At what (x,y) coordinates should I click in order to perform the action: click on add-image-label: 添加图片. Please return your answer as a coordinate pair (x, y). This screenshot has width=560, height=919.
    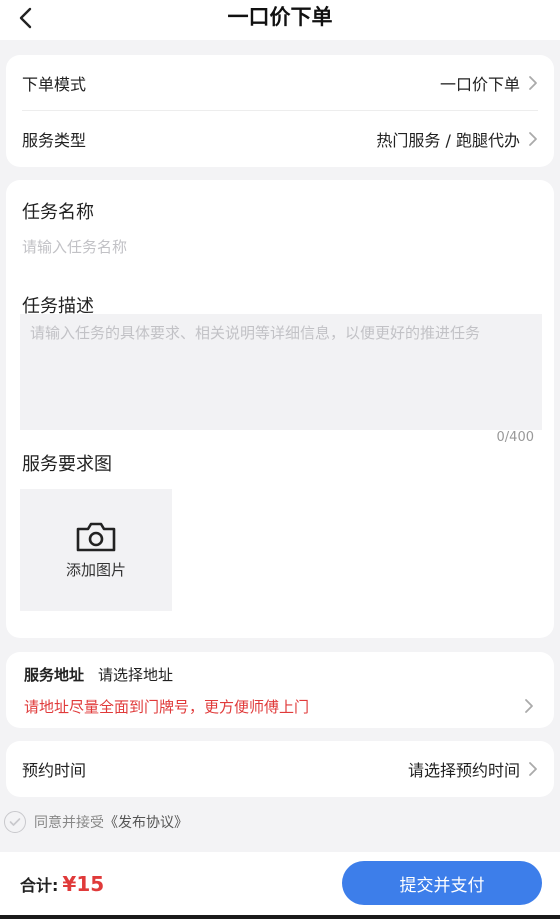
    Looking at the image, I should click on (95, 569).